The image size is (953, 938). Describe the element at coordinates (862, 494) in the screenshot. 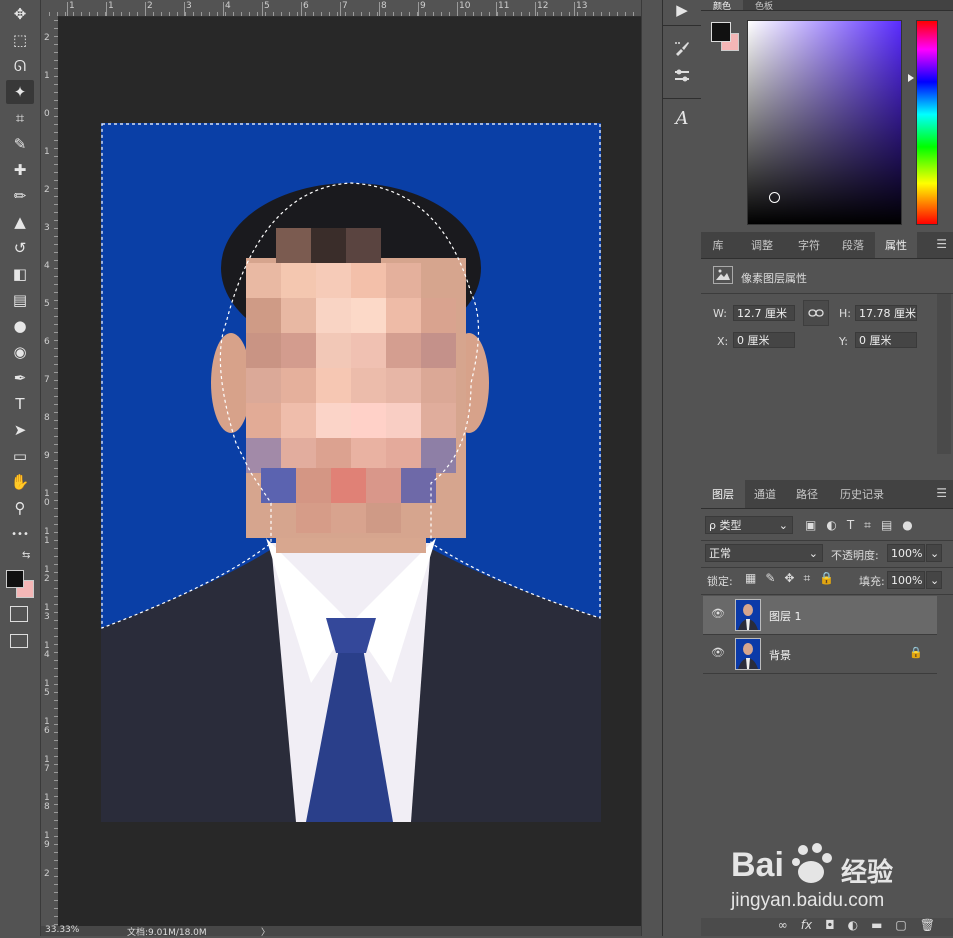

I see `tab-history: 历史记录` at that location.